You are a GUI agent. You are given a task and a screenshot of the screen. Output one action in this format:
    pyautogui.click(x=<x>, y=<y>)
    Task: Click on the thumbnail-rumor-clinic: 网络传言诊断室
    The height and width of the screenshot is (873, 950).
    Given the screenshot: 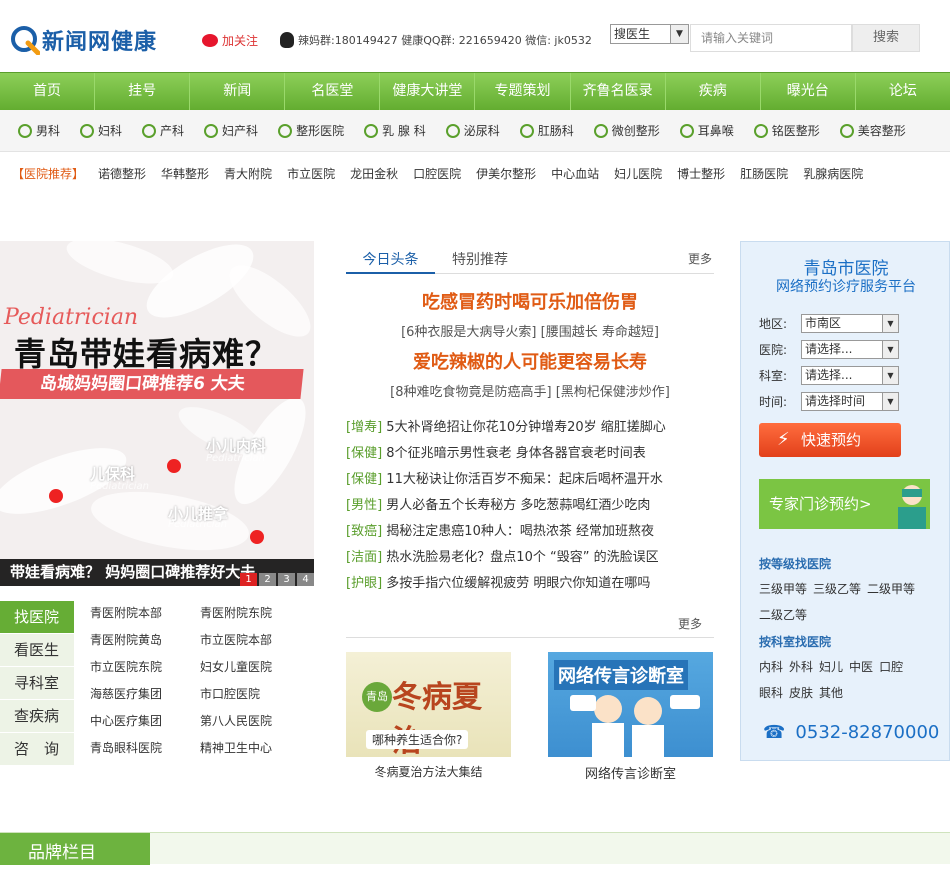 What is the action you would take?
    pyautogui.click(x=630, y=704)
    